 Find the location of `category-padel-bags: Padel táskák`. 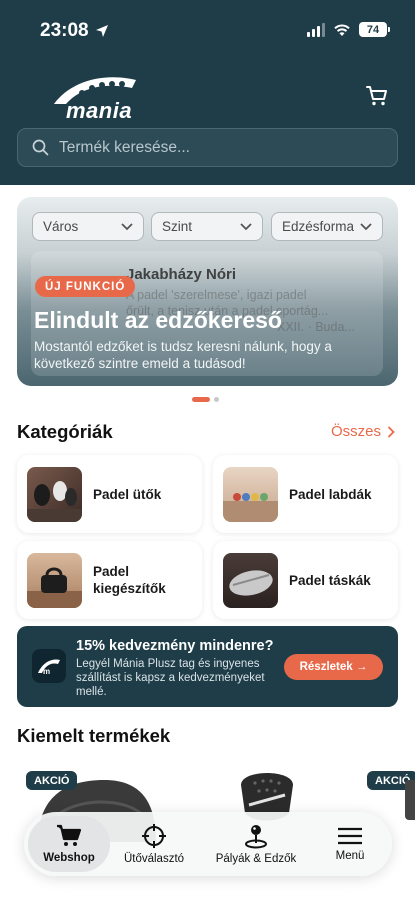

category-padel-bags: Padel táskák is located at coordinates (305, 580).